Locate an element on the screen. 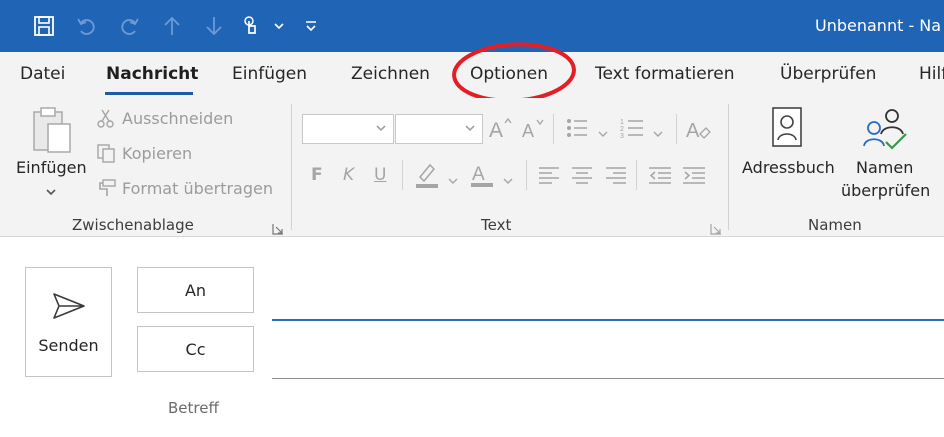  group-label-clipboard: Zwischenablage is located at coordinates (133, 225).